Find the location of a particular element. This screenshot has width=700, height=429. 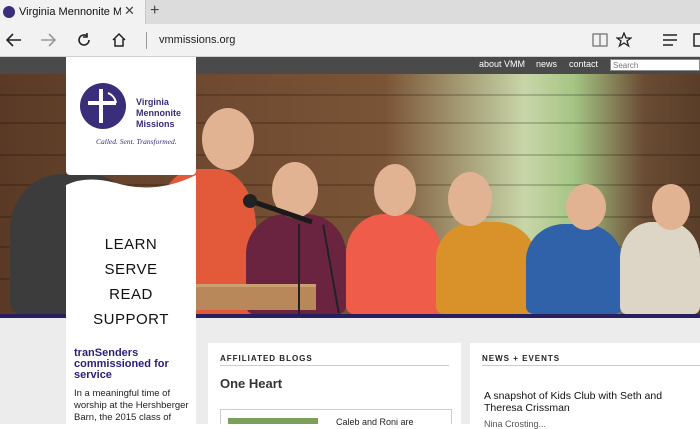

events-rule is located at coordinates (591, 365).